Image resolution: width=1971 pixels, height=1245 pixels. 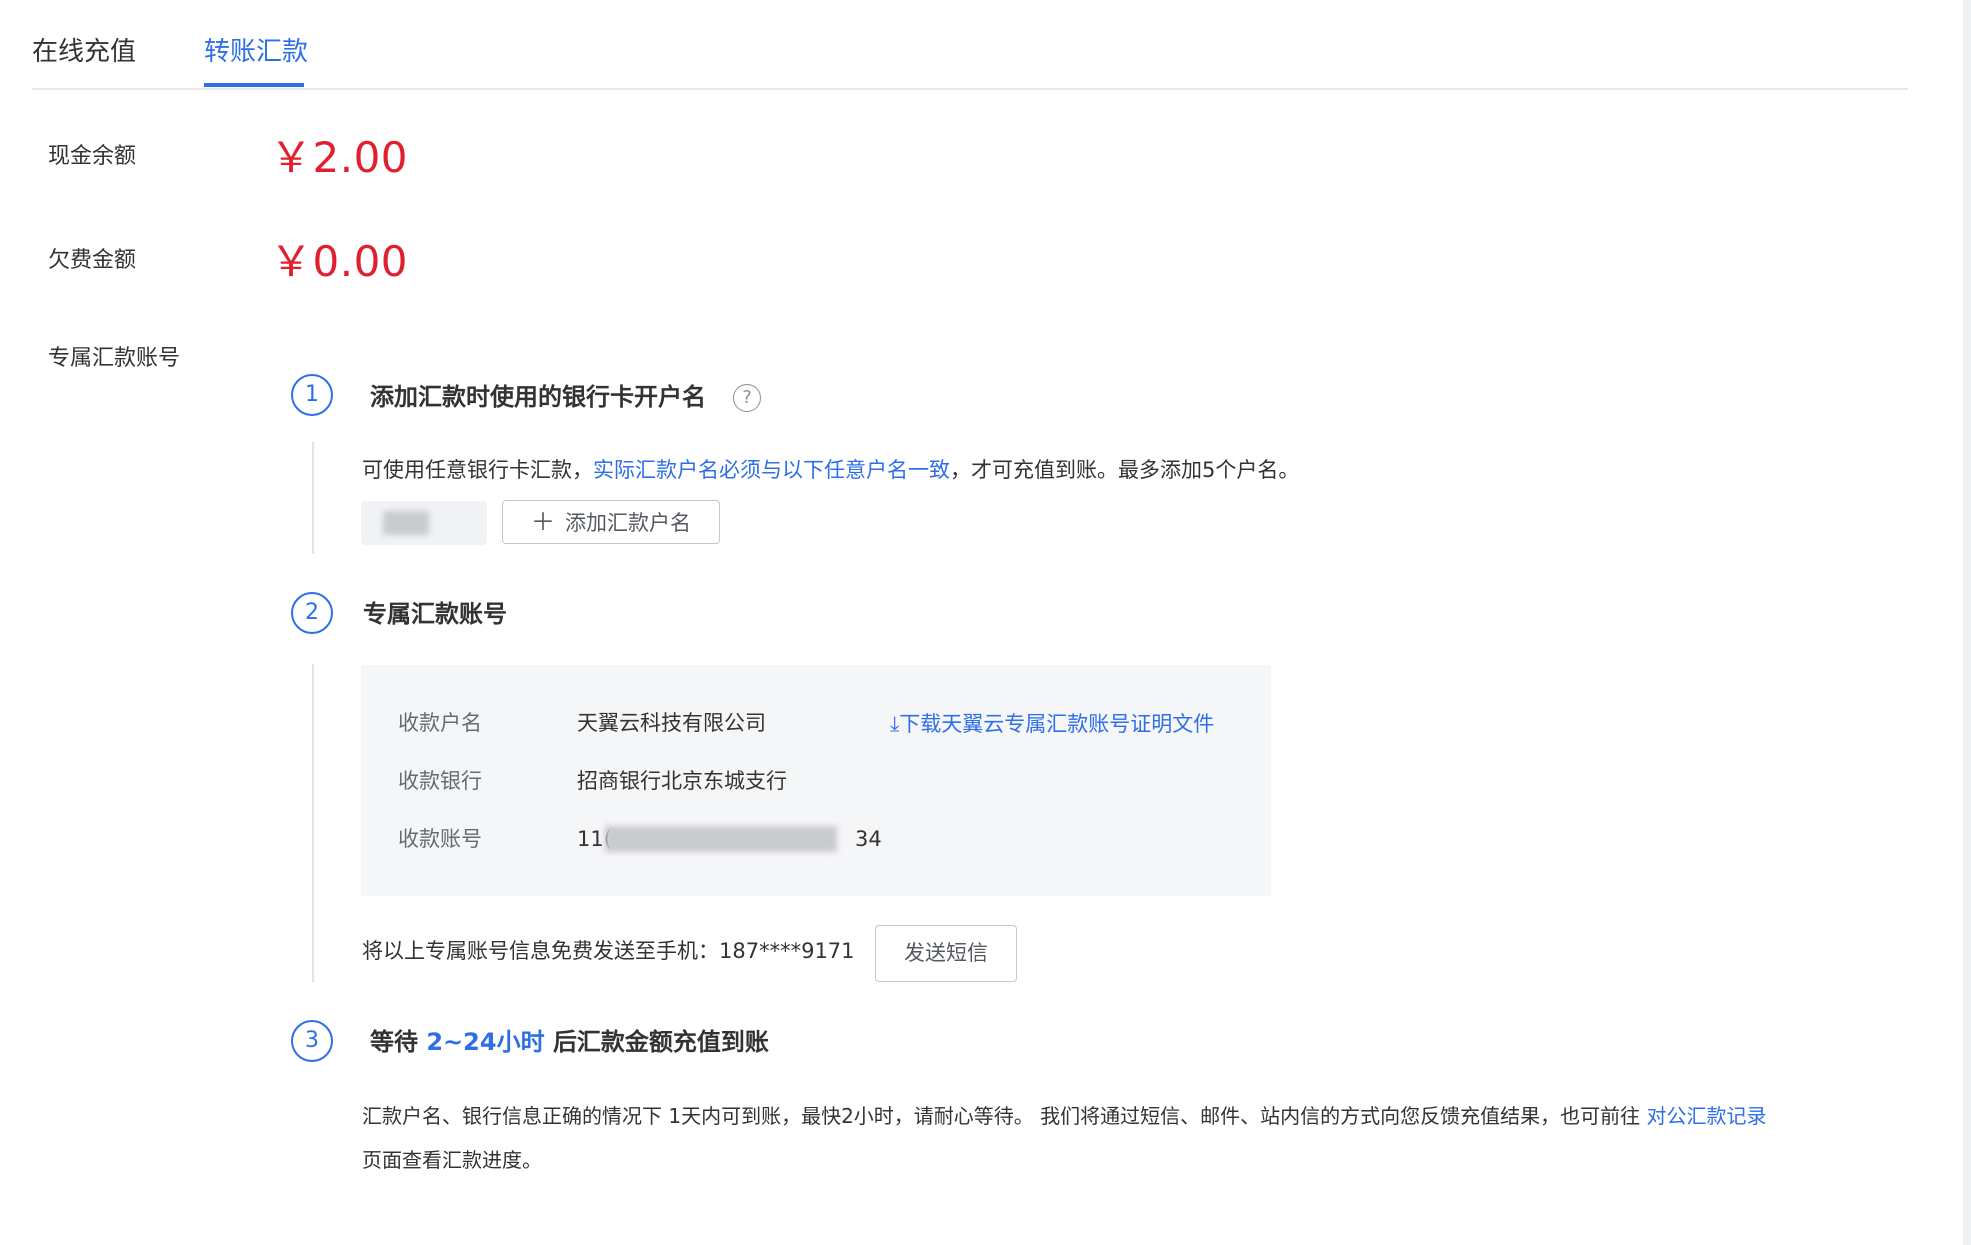 I want to click on plus-icon: ＋, so click(x=543, y=522).